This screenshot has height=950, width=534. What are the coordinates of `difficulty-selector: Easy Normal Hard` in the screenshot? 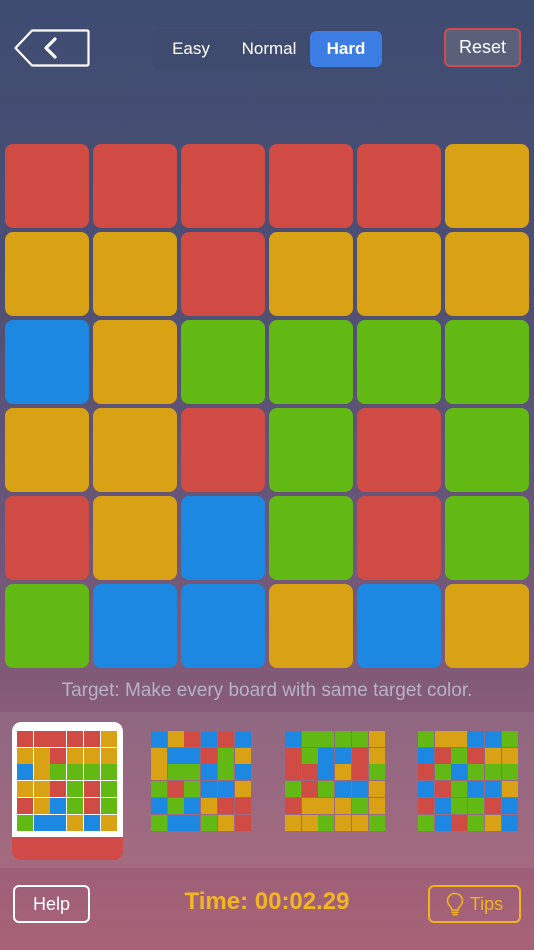 It's located at (267, 49).